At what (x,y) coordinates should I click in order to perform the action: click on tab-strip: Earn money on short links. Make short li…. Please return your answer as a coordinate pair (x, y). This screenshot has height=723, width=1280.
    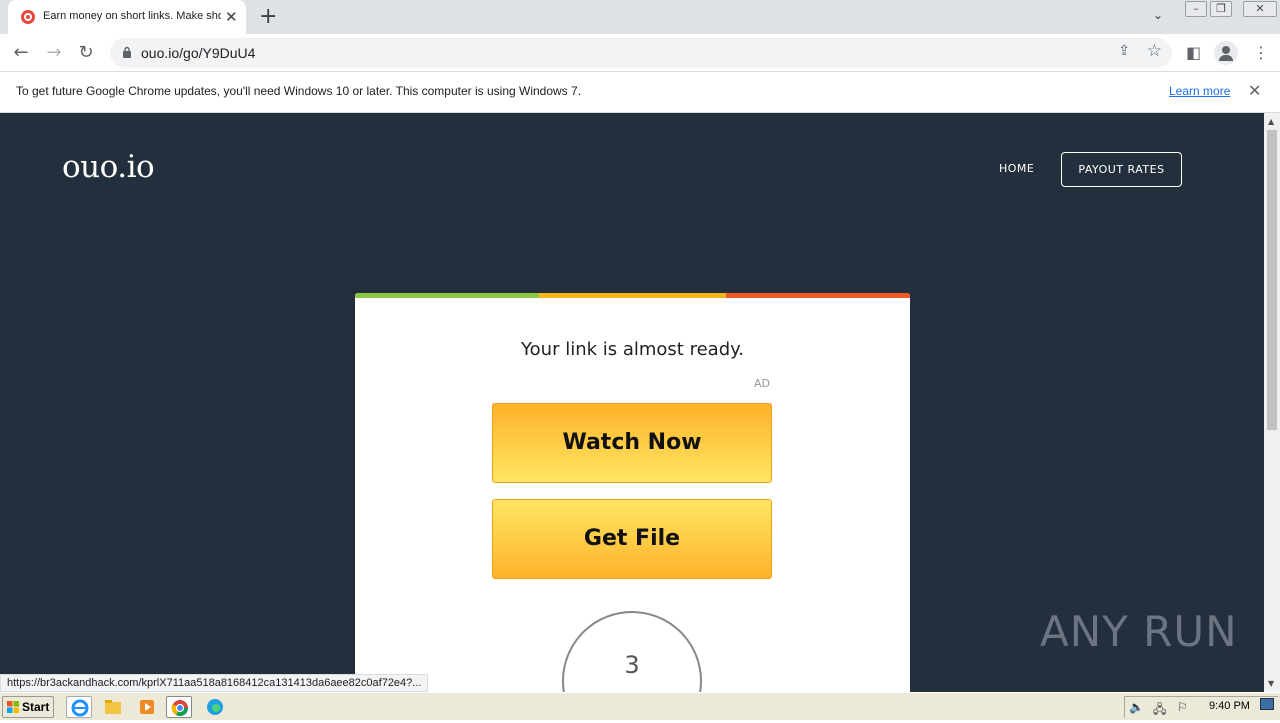
    Looking at the image, I should click on (640, 17).